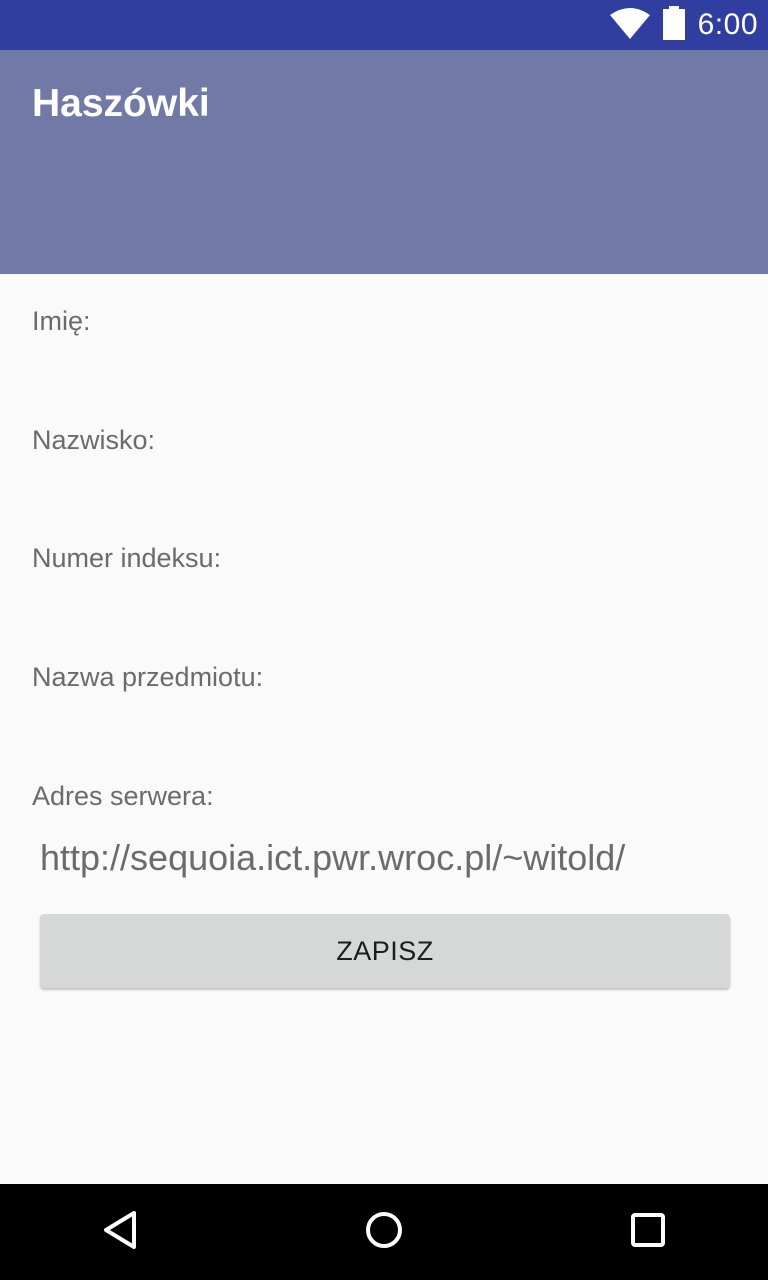 This screenshot has height=1280, width=768. Describe the element at coordinates (385, 858) in the screenshot. I see `server-address-input` at that location.